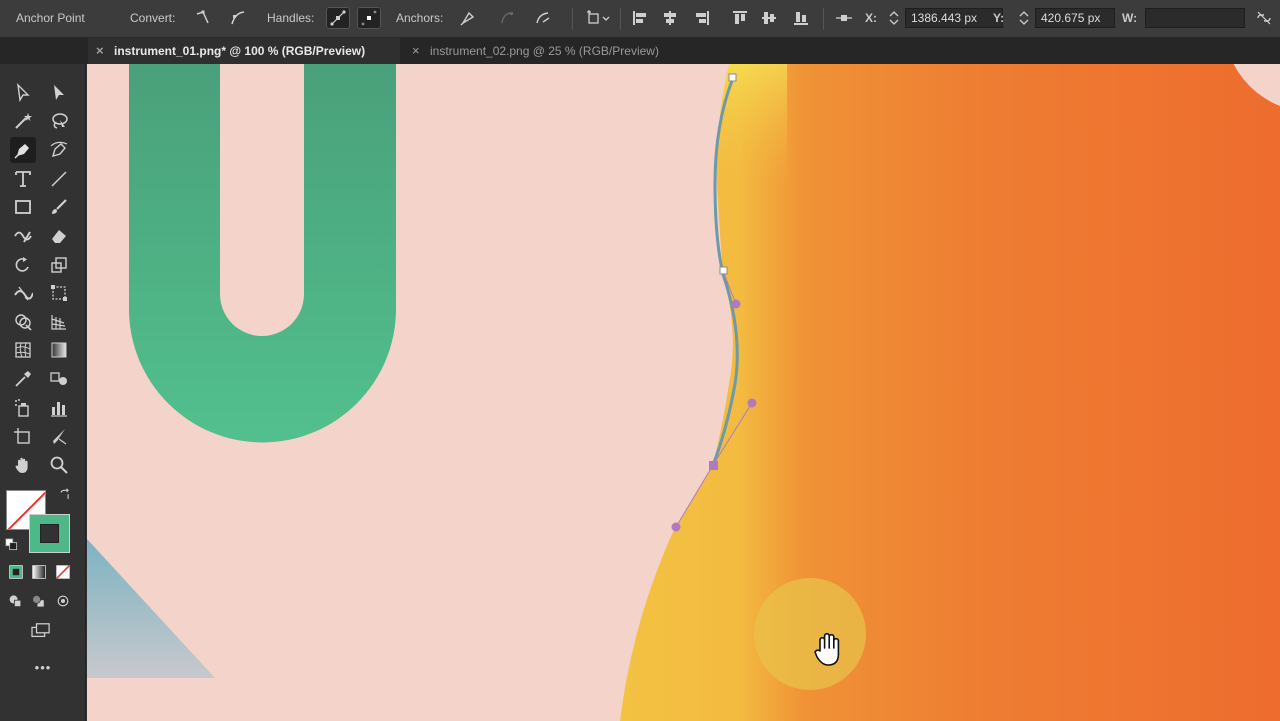  Describe the element at coordinates (801, 18) in the screenshot. I see `align-bottom-icon` at that location.